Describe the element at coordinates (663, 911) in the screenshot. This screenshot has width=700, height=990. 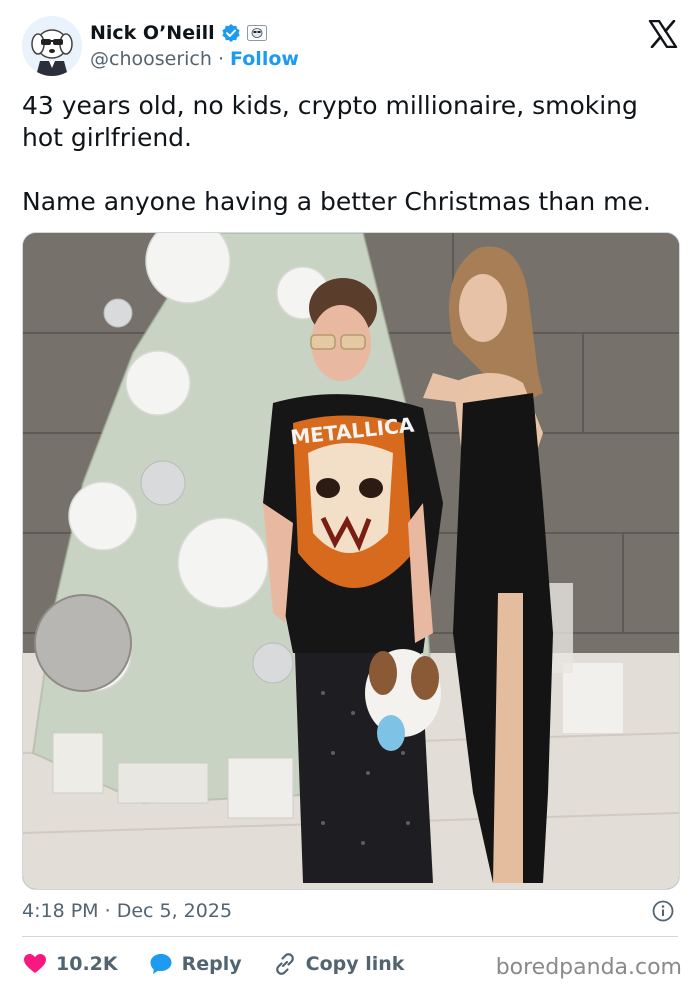
I see `info-icon` at that location.